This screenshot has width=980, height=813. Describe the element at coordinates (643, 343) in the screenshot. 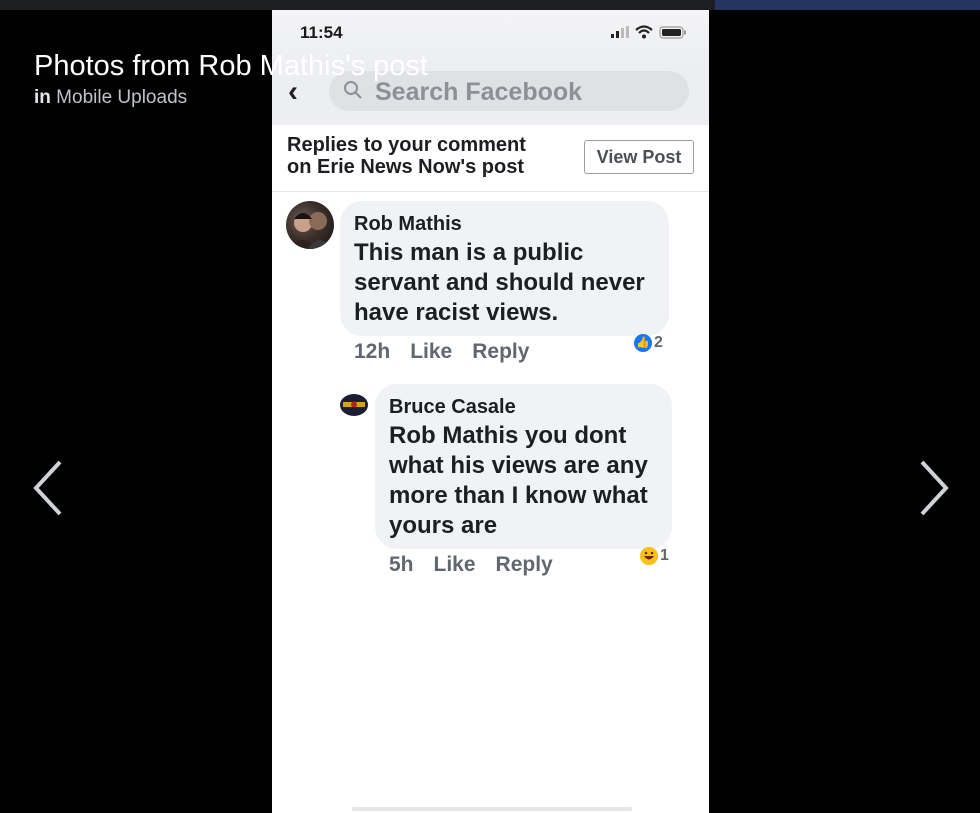

I see `like-icon: 👍` at that location.